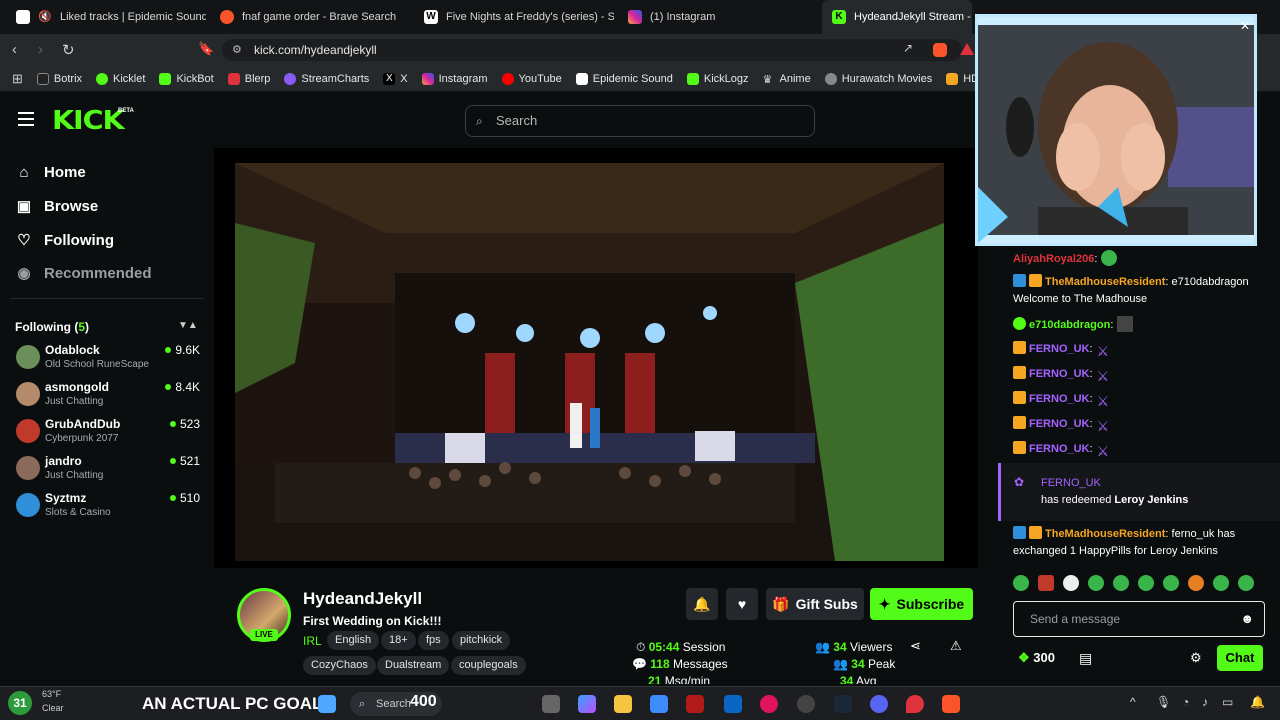 The width and height of the screenshot is (1280, 720). Describe the element at coordinates (1139, 619) in the screenshot. I see `chat-input: Send a message ☻` at that location.